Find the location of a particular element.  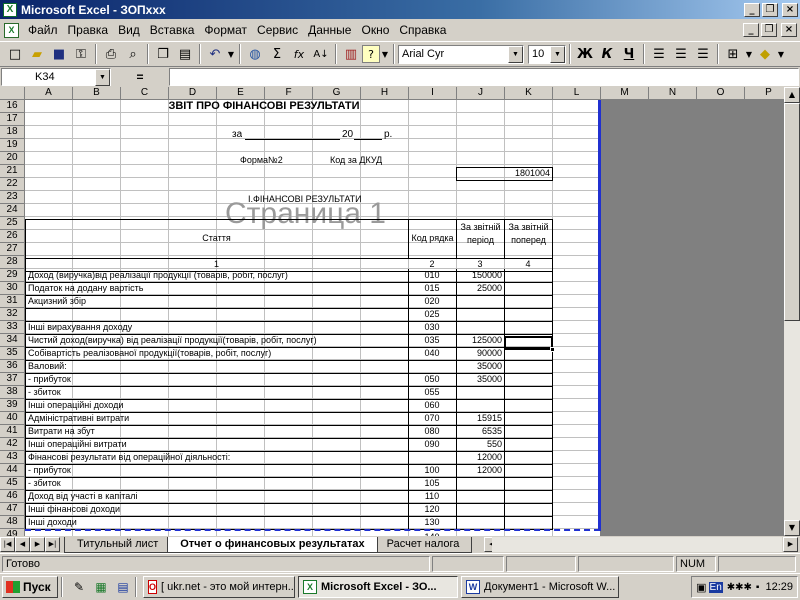

menu-file: Файл is located at coordinates (43, 30).